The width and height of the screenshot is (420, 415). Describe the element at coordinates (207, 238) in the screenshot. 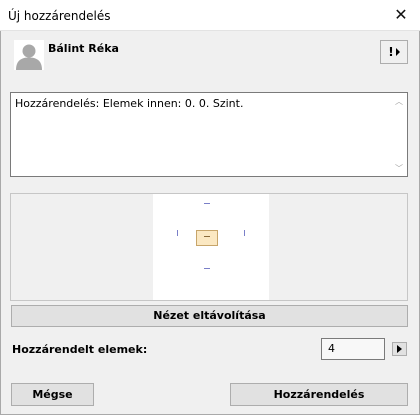

I see `selected-element-box` at that location.